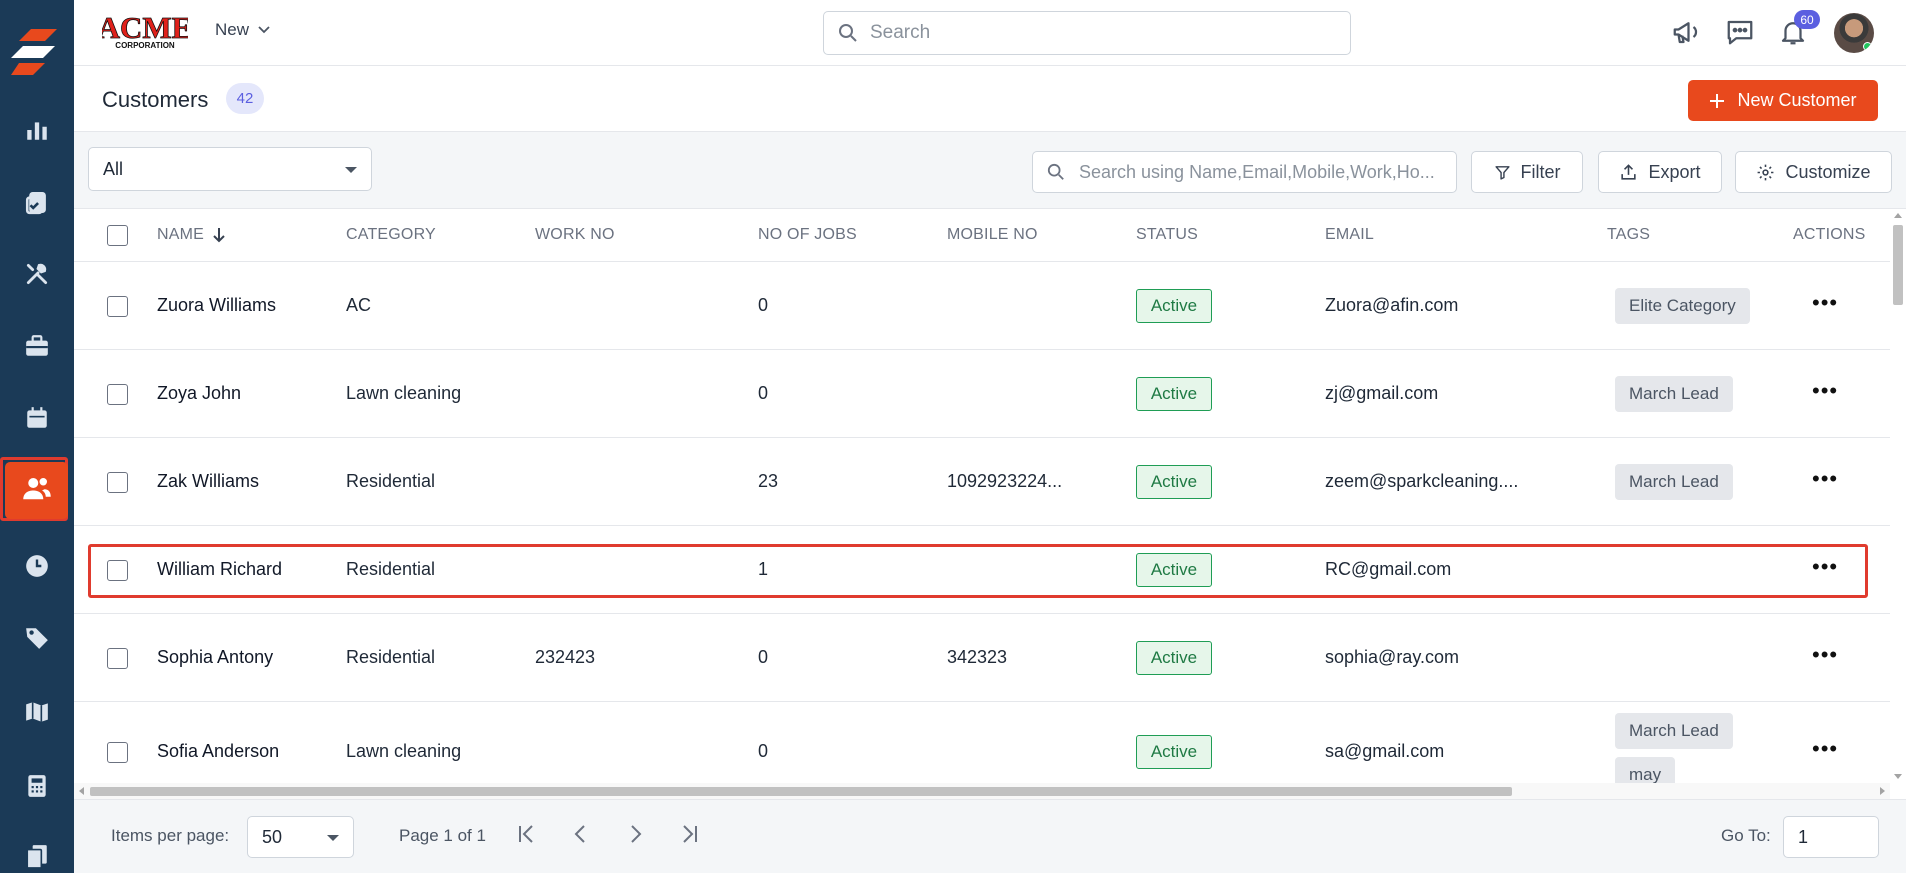 The image size is (1906, 873). I want to click on sidebar-item-estimates, so click(37, 786).